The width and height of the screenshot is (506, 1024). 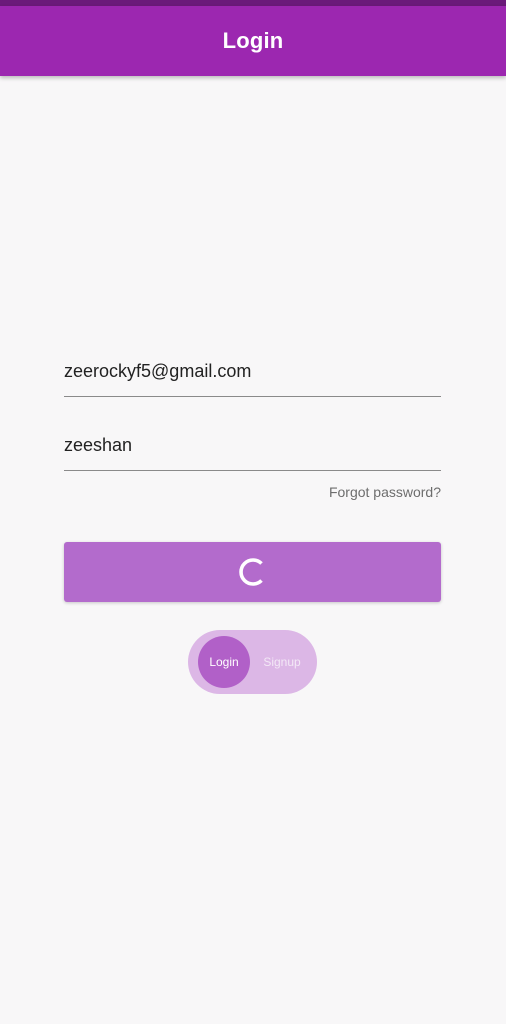 I want to click on email-field-container, so click(x=252, y=372).